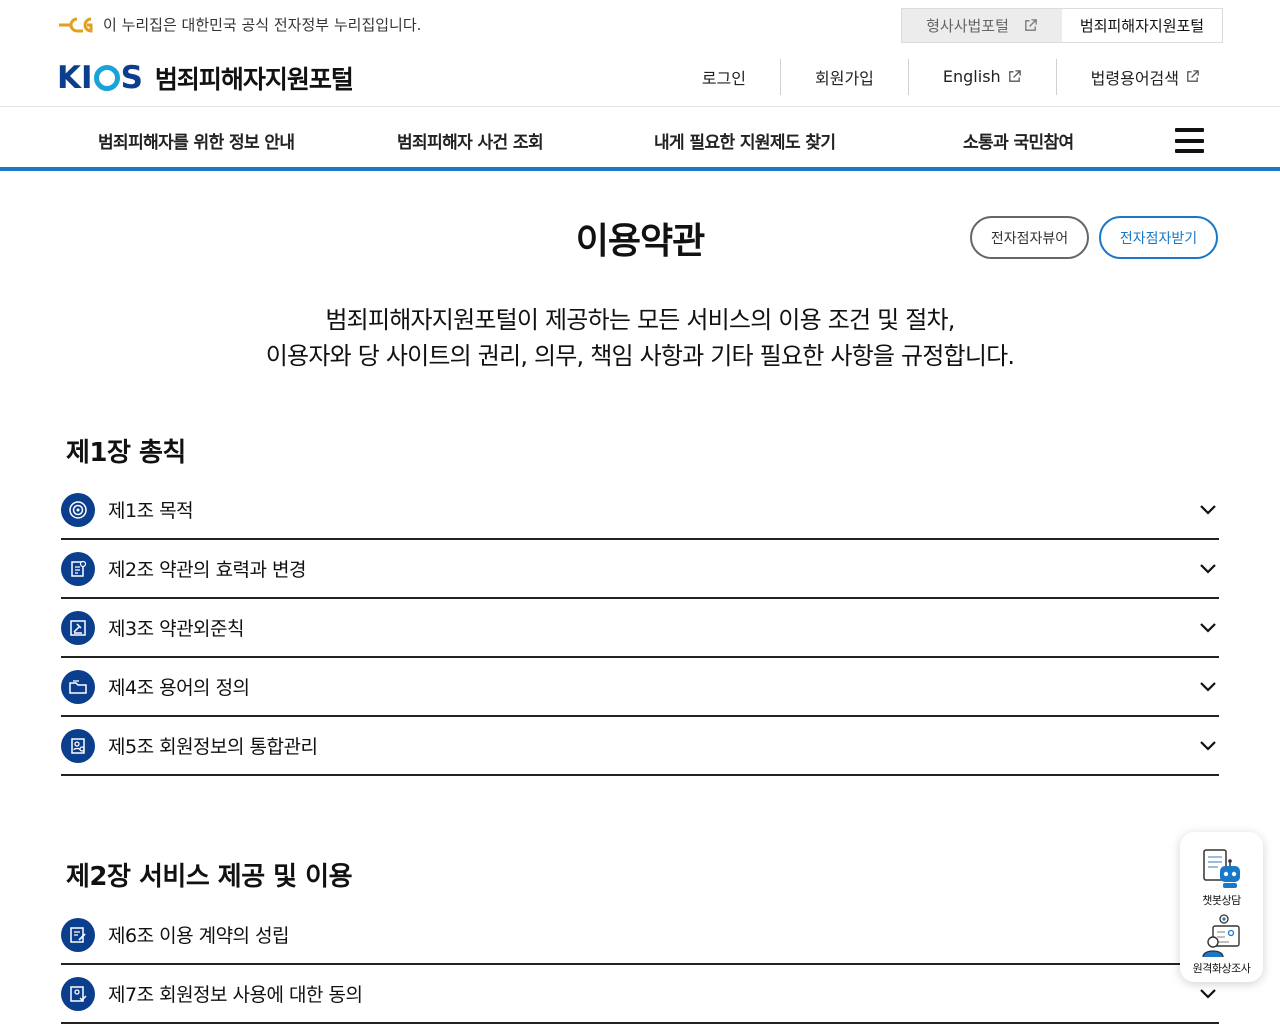  I want to click on article-accordion: 제6조 이용 계약의 성립, so click(640, 935).